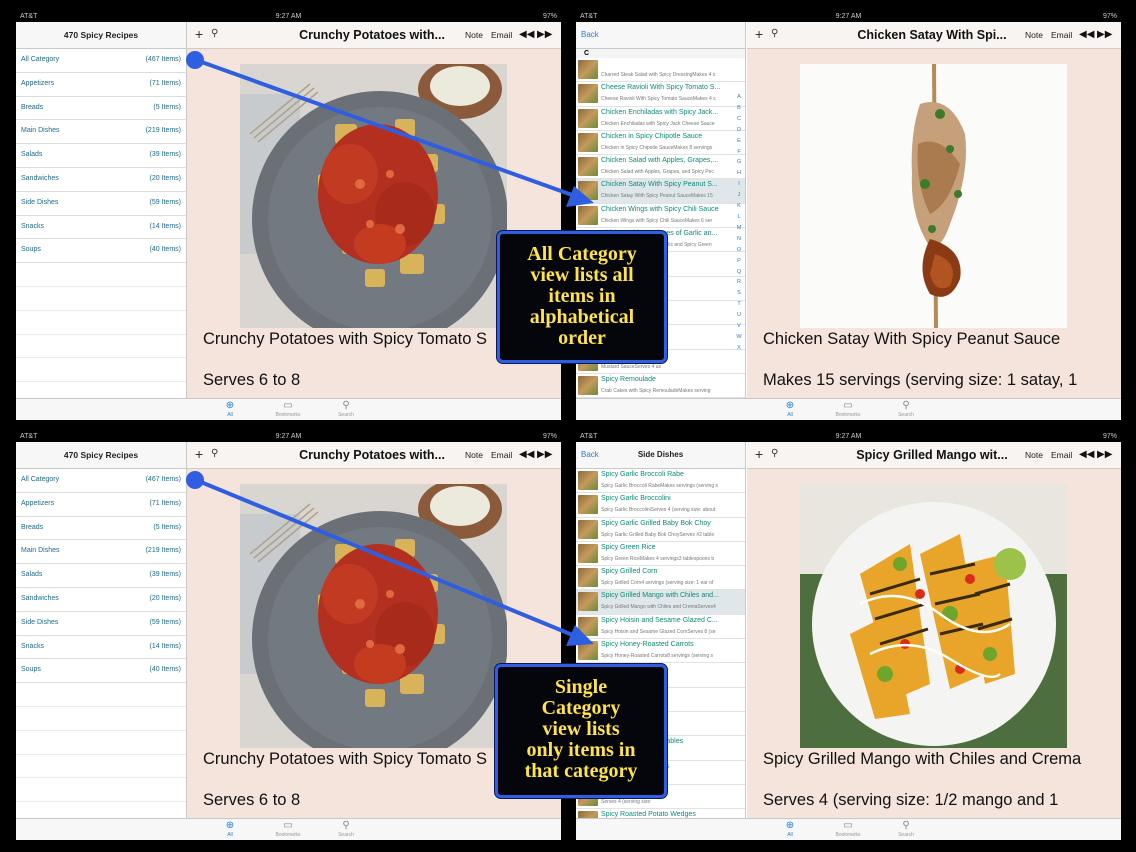  Describe the element at coordinates (582, 338) in the screenshot. I see `callout-line: order` at that location.